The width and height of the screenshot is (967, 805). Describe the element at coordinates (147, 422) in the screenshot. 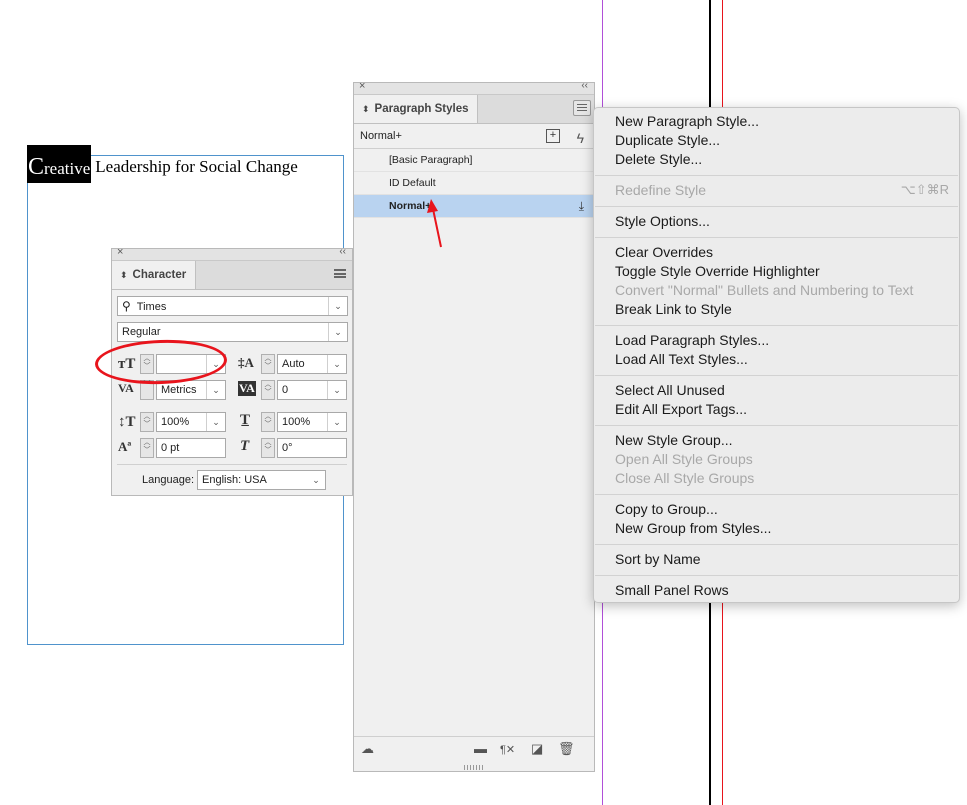

I see `vertical-scale-stepper: ︿ ﹀` at that location.